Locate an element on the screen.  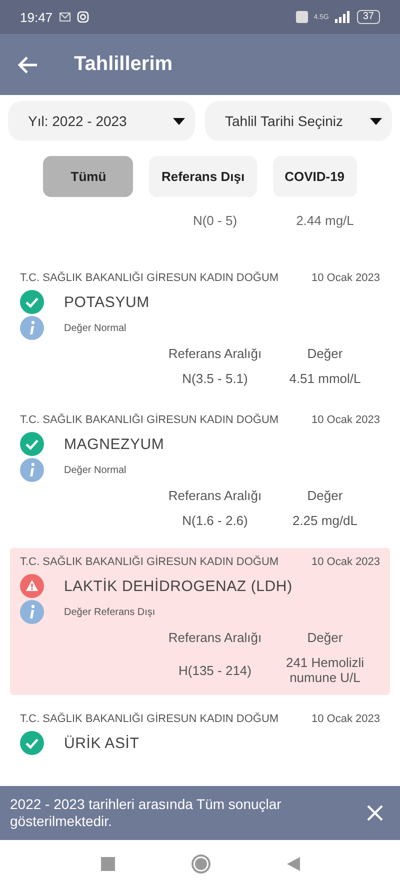
dropdown: Tahlil Tarihi Seçiniz is located at coordinates (298, 121).